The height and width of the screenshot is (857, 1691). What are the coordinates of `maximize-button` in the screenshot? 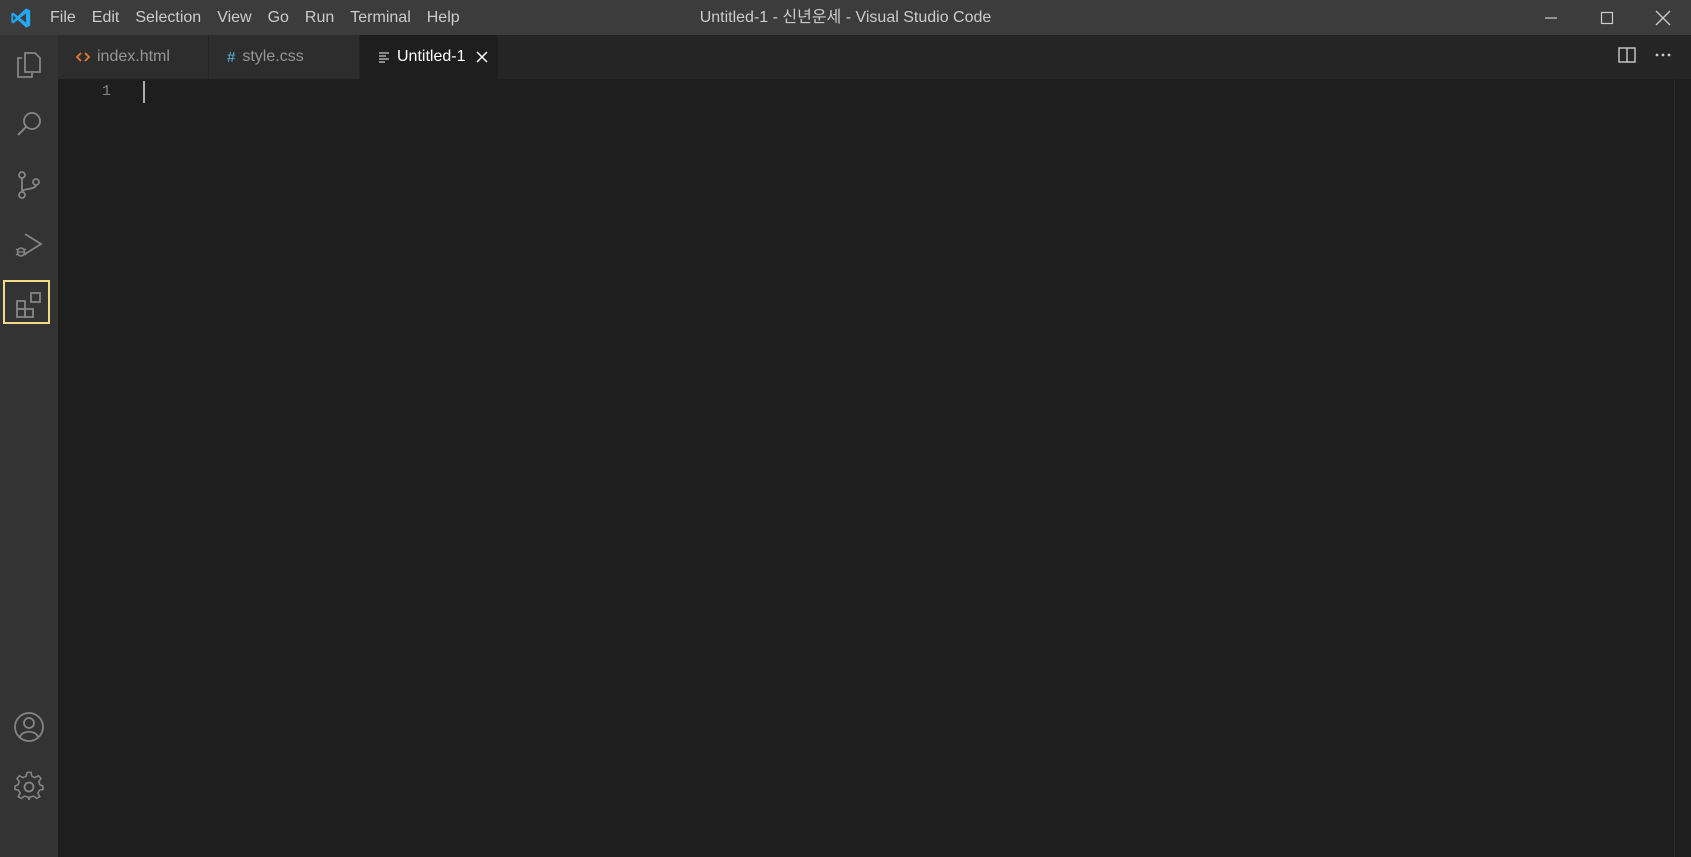 It's located at (1607, 17).